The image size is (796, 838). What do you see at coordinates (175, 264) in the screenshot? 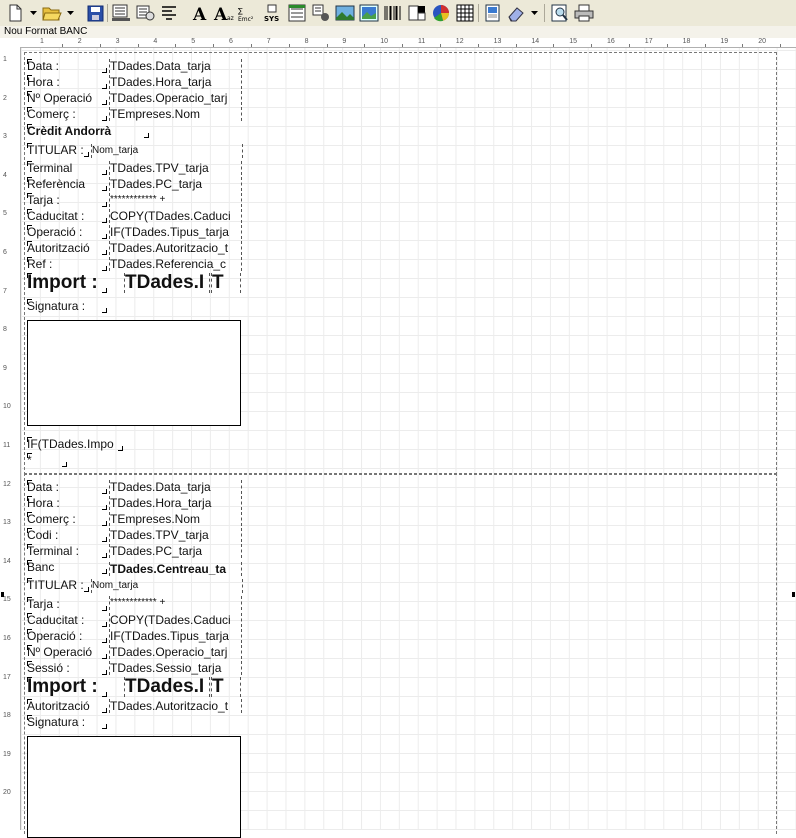
I see `field-ref: TDades.Referencia_c` at bounding box center [175, 264].